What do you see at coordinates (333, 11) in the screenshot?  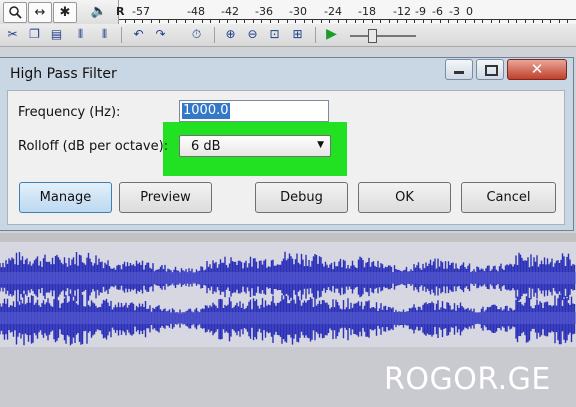 I see `ruler-label: -24` at bounding box center [333, 11].